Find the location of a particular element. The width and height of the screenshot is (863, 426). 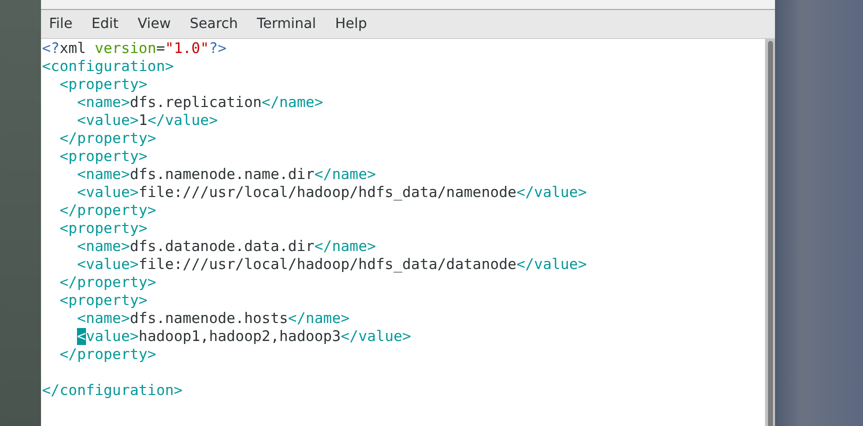

code-line: </configuration> is located at coordinates (113, 391).